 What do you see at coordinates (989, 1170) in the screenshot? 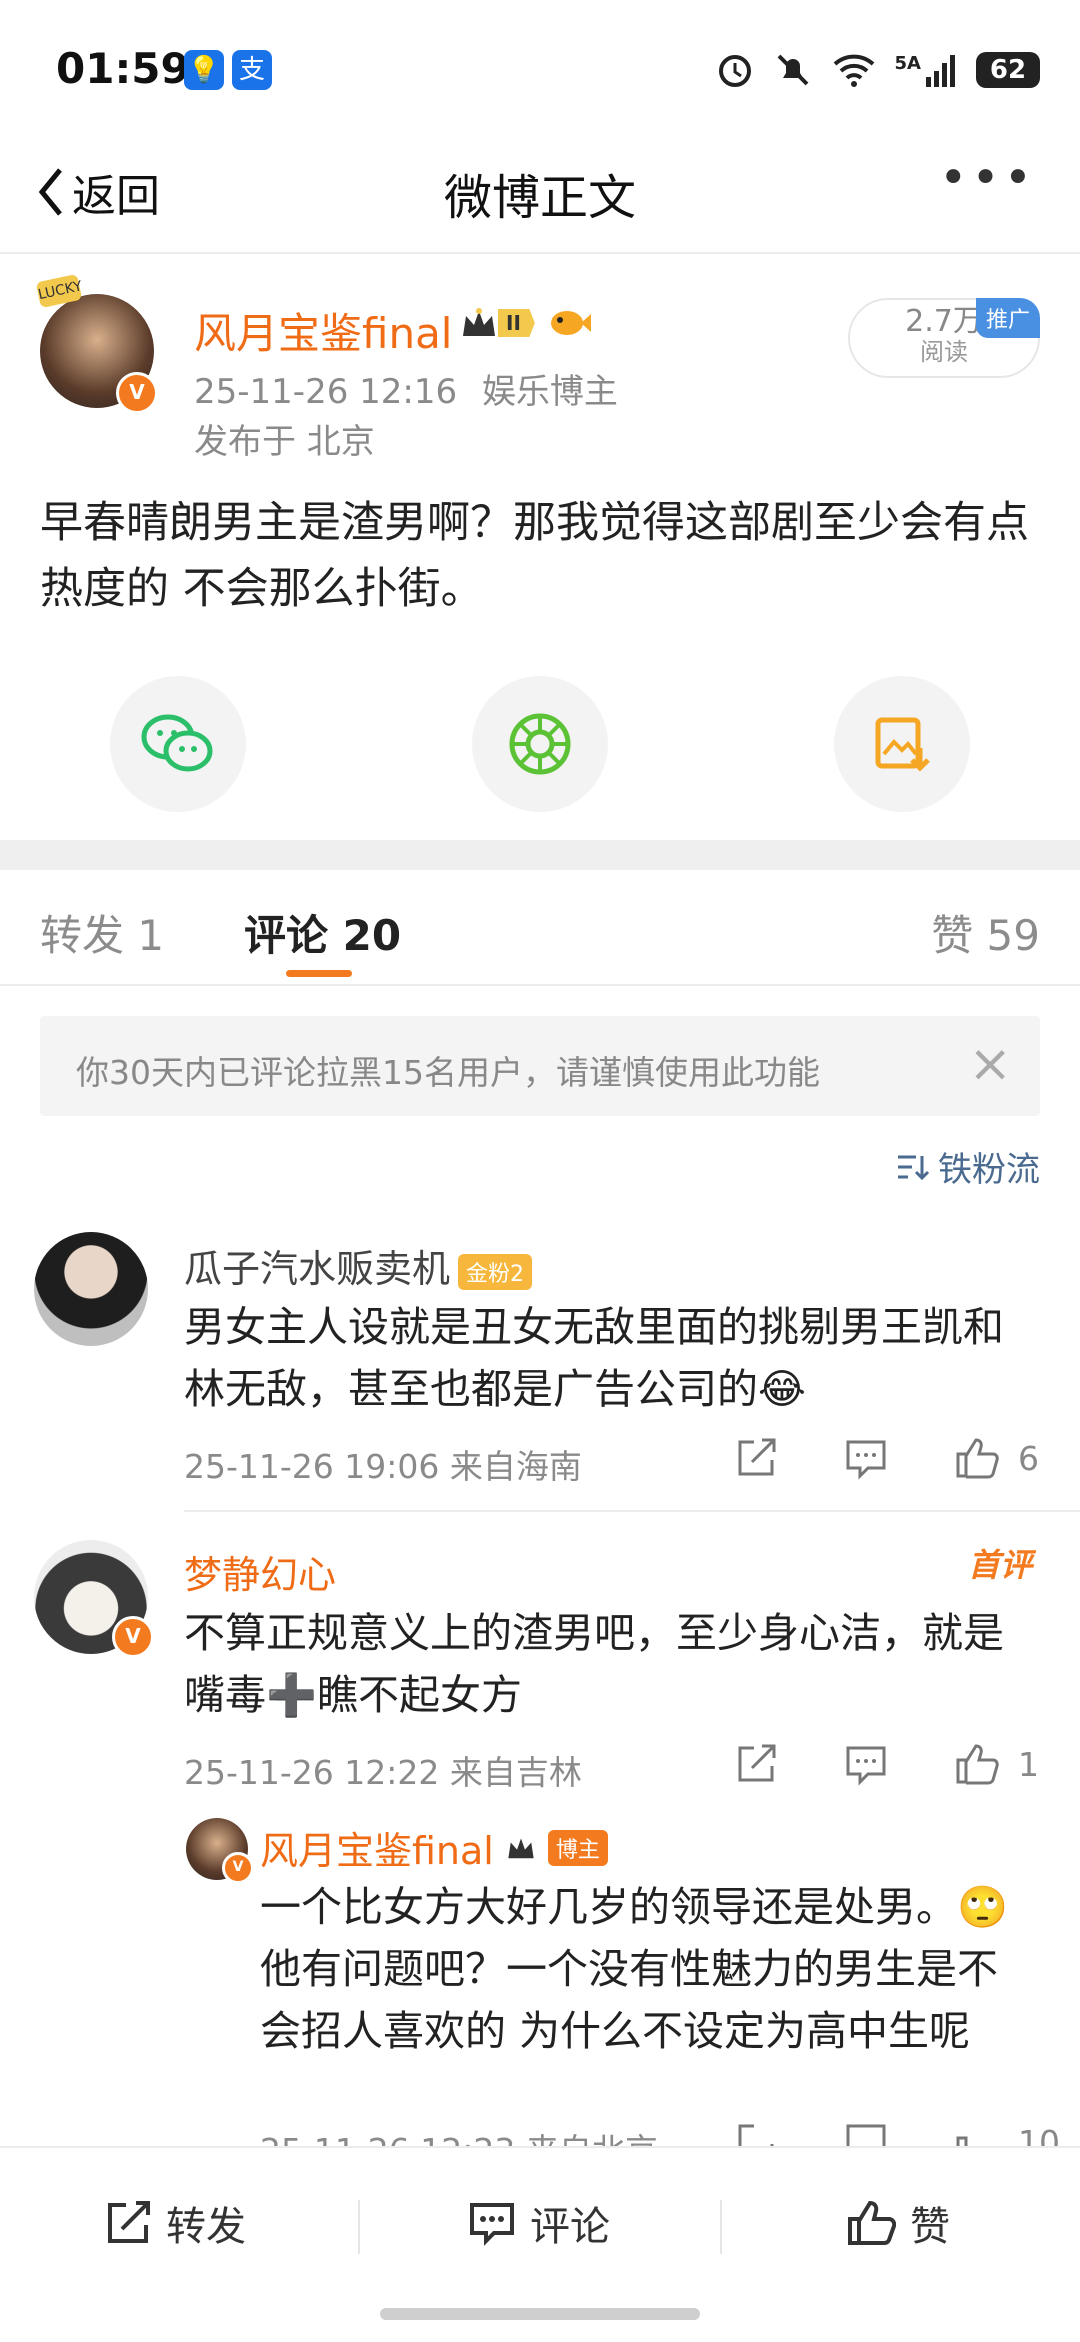
I see `sort-label: 铁粉流` at bounding box center [989, 1170].